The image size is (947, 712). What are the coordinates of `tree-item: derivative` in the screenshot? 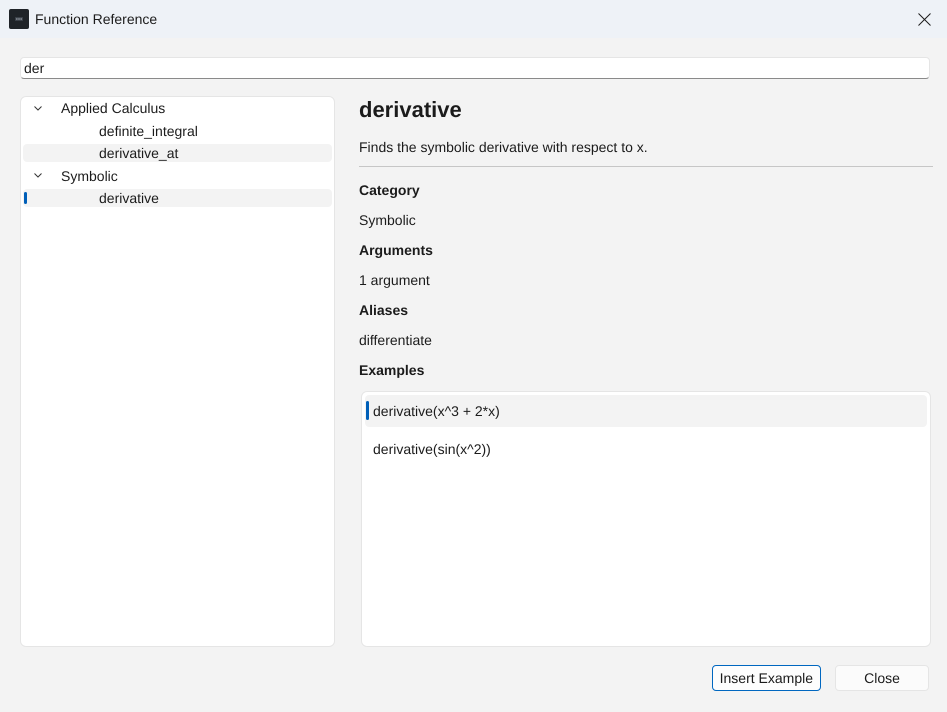 It's located at (177, 198).